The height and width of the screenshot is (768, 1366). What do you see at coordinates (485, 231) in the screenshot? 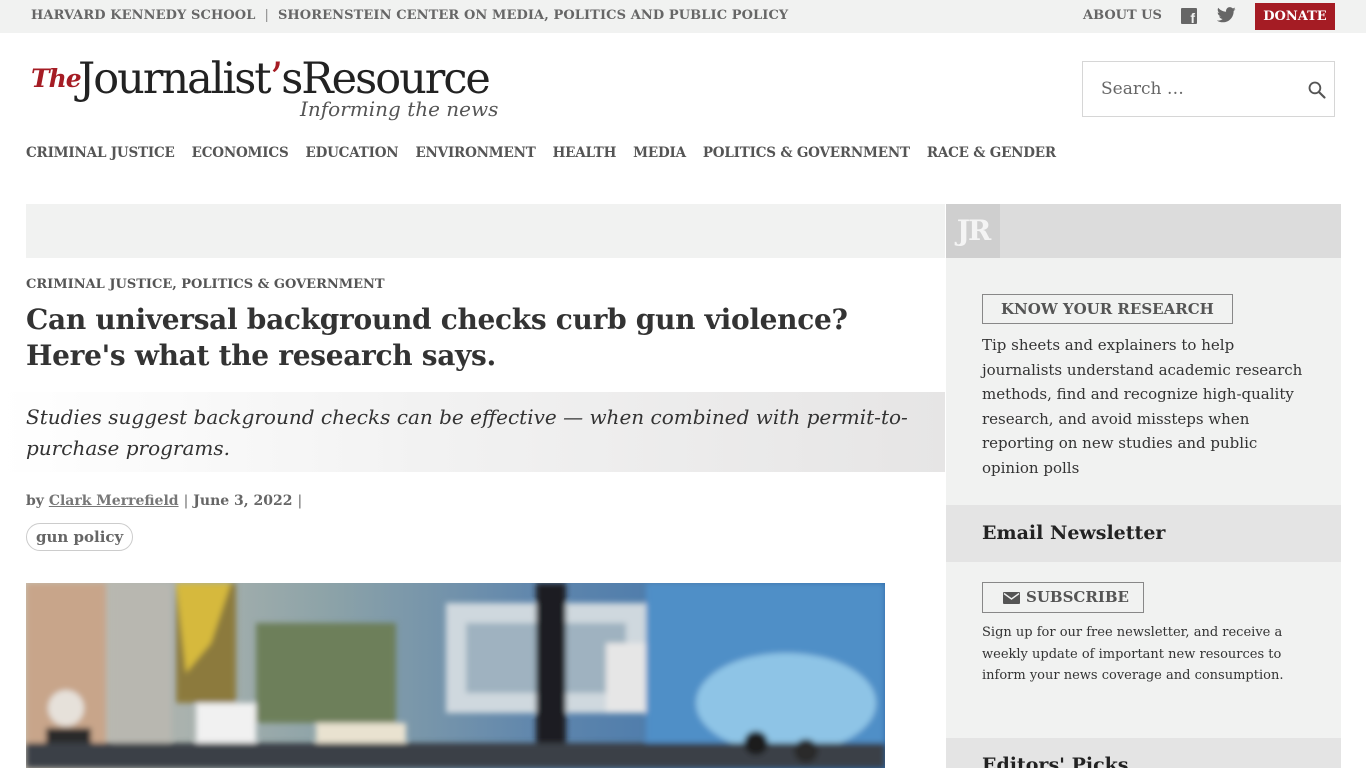
I see `content-header-strip` at bounding box center [485, 231].